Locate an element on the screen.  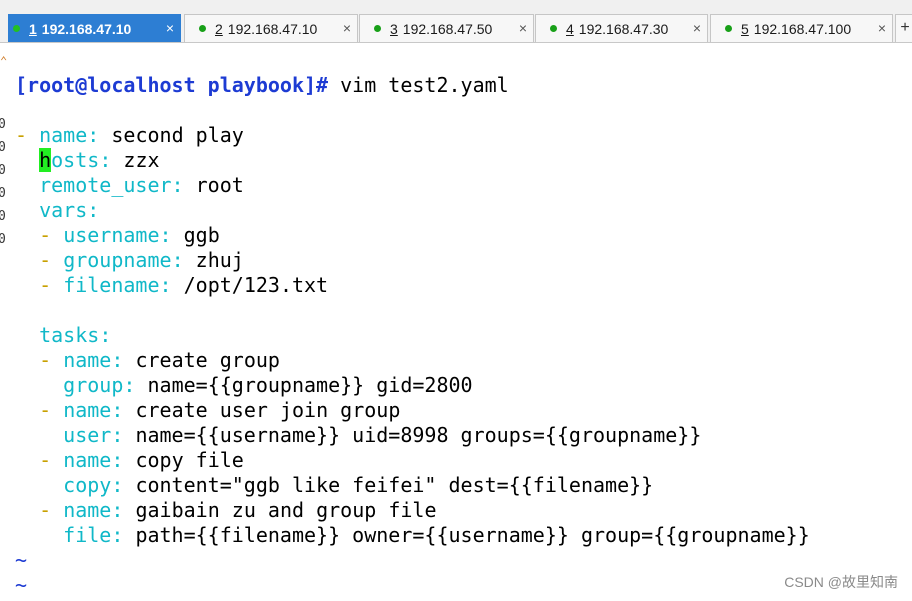
tab-label: 1 192.168.47.10 is located at coordinates (80, 28).